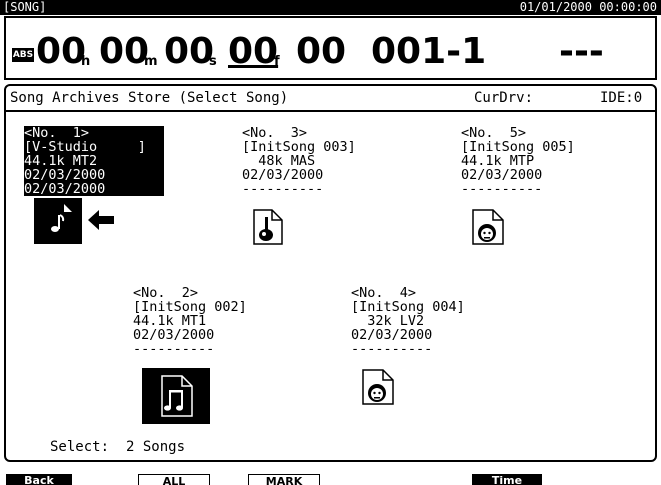 The width and height of the screenshot is (661, 485). I want to click on music-note-icon, so click(58, 223).